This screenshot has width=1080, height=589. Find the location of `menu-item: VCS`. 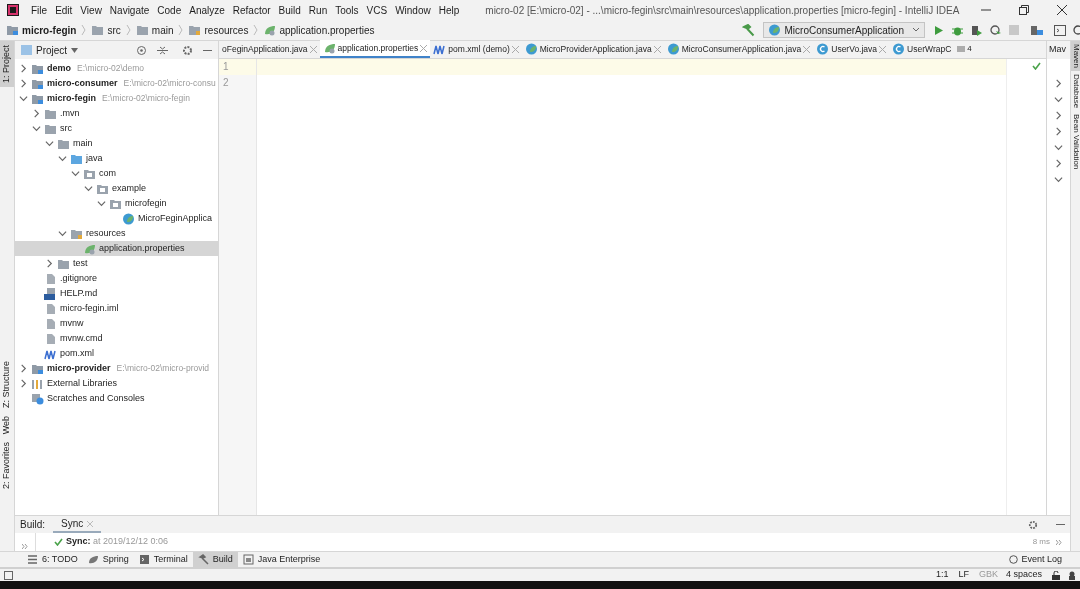

menu-item: VCS is located at coordinates (377, 10).